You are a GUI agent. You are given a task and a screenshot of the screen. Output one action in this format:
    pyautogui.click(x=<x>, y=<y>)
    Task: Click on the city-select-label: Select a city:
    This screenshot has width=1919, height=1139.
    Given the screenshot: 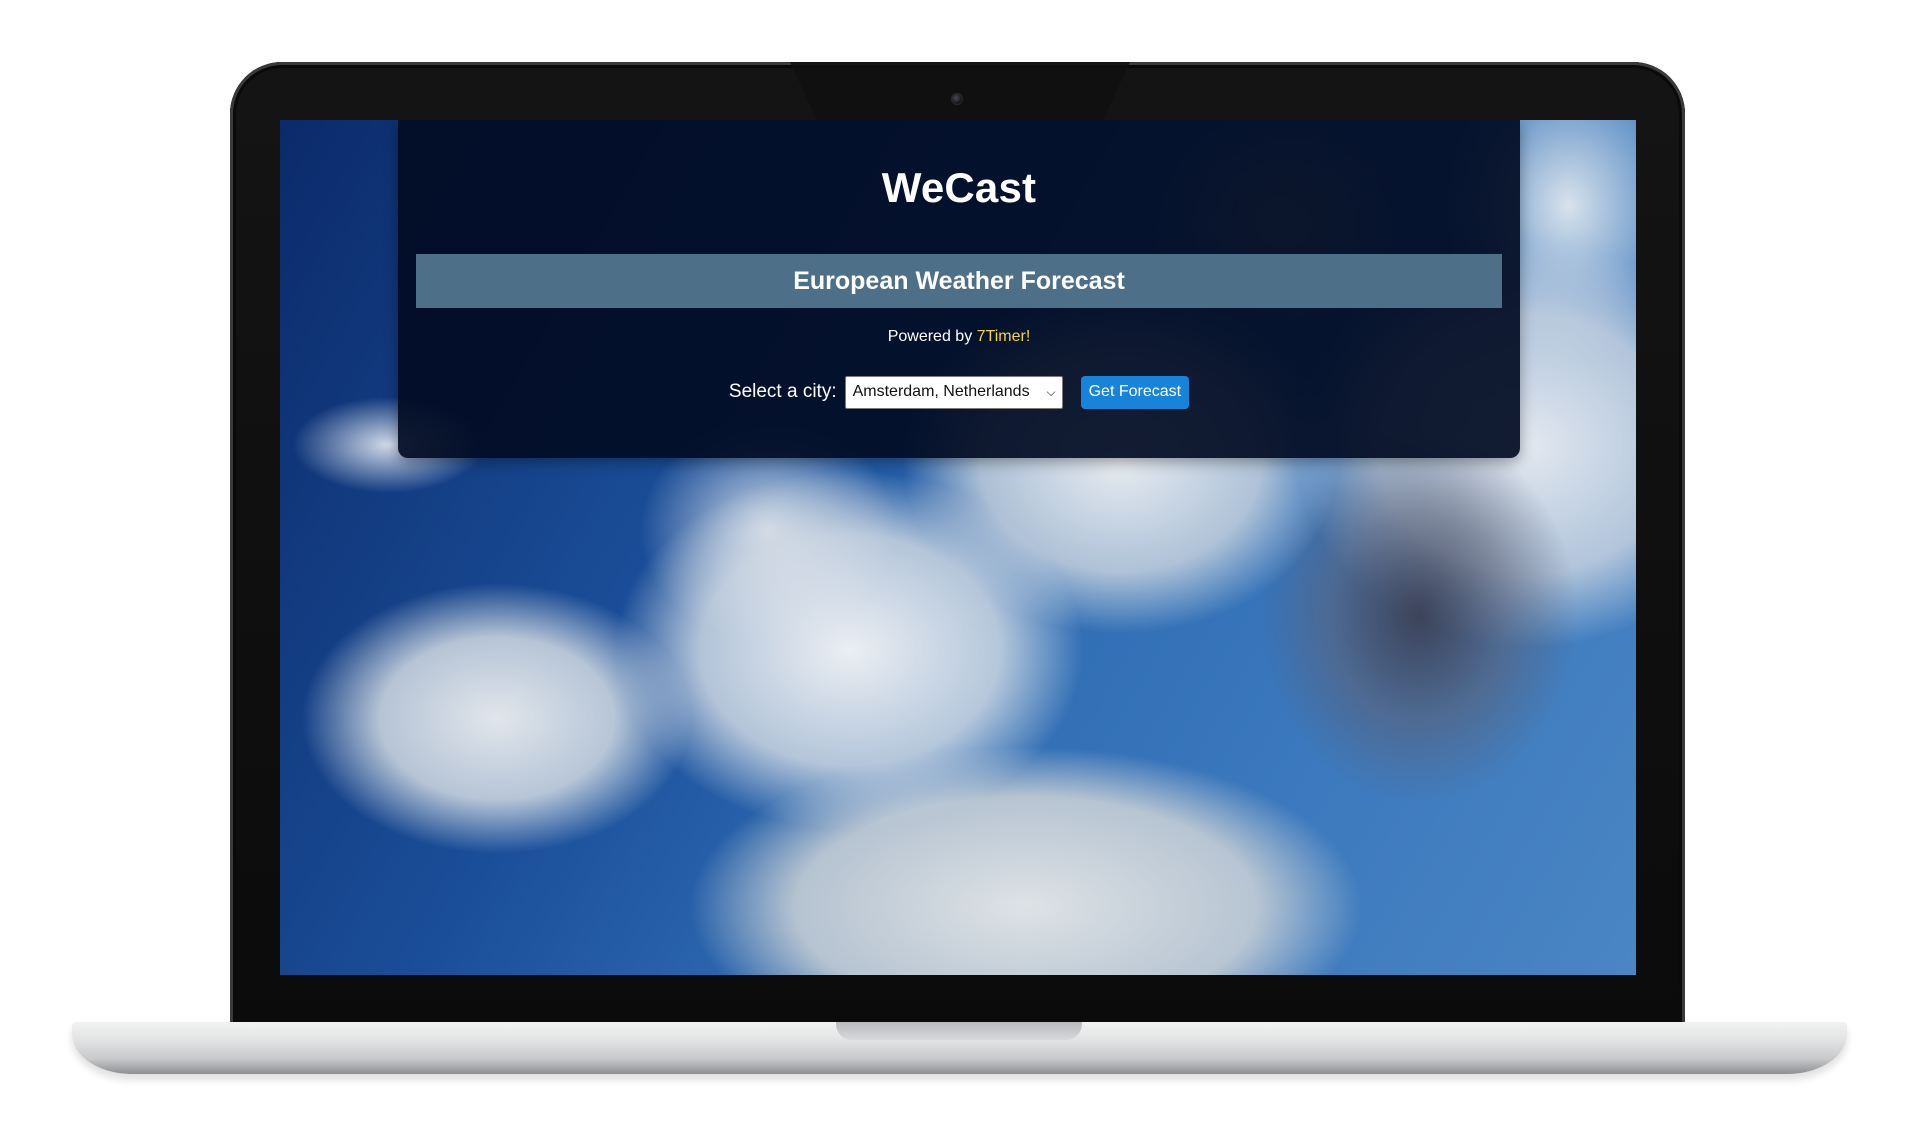 What is the action you would take?
    pyautogui.click(x=782, y=391)
    